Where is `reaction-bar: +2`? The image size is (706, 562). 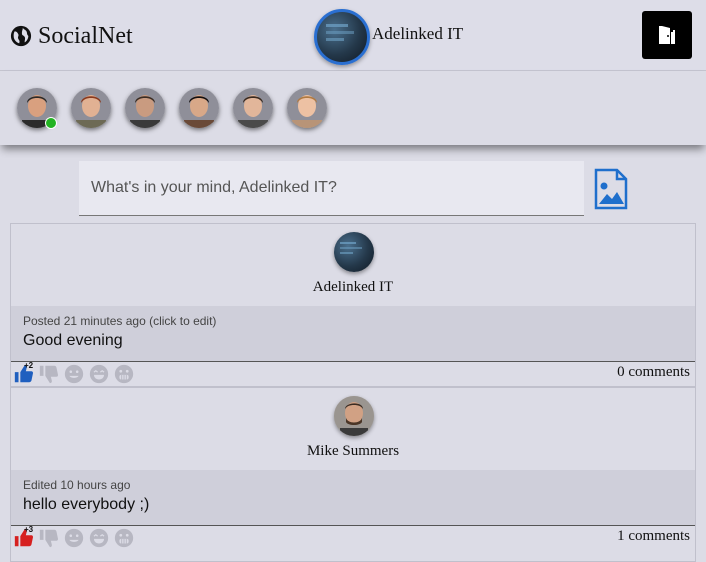 reaction-bar: +2 is located at coordinates (74, 373).